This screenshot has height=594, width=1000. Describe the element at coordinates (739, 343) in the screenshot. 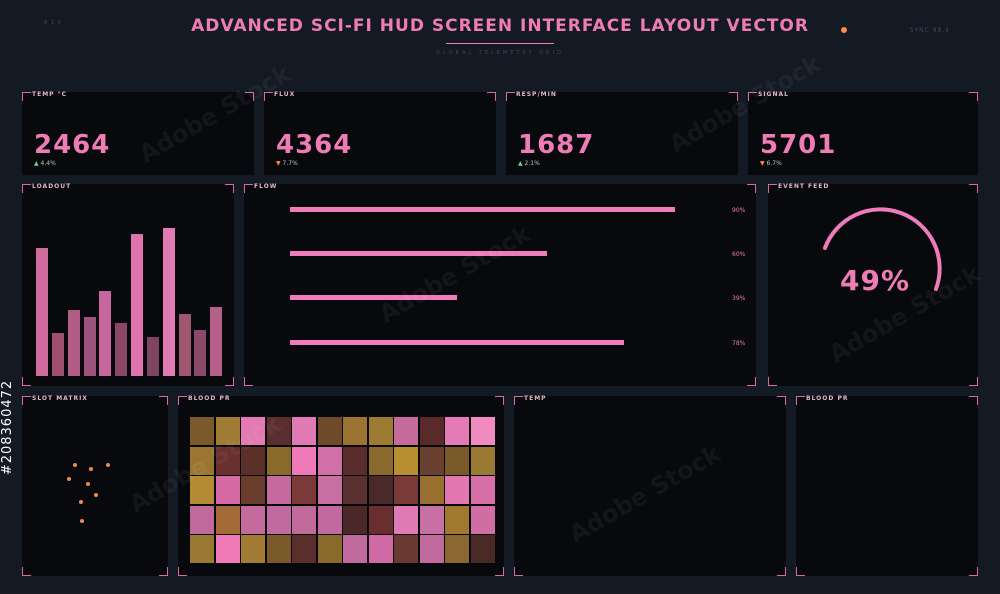

I see `flow-percent: 78%` at that location.